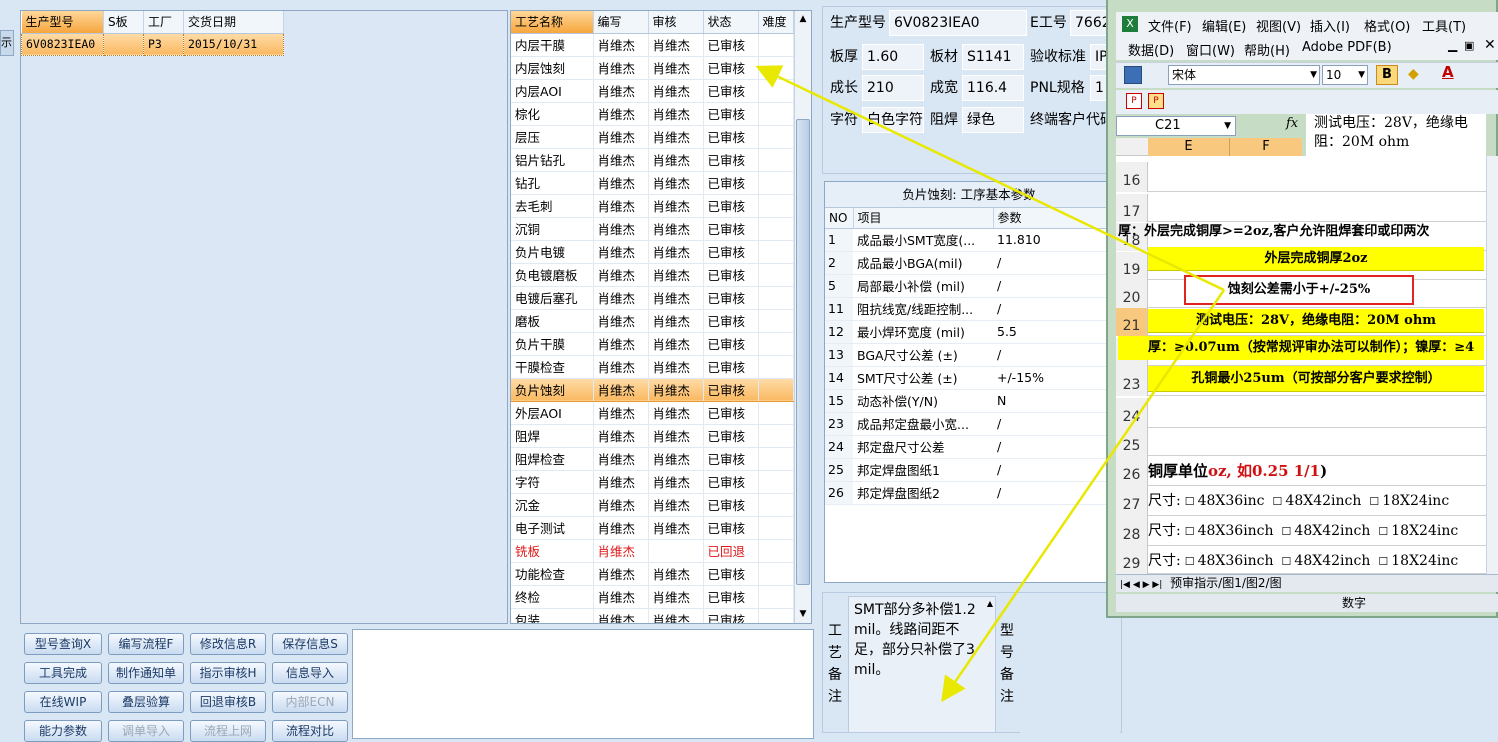  What do you see at coordinates (969, 309) in the screenshot?
I see `params-row: 11 阻抗线宽/线距控制... /` at bounding box center [969, 309].